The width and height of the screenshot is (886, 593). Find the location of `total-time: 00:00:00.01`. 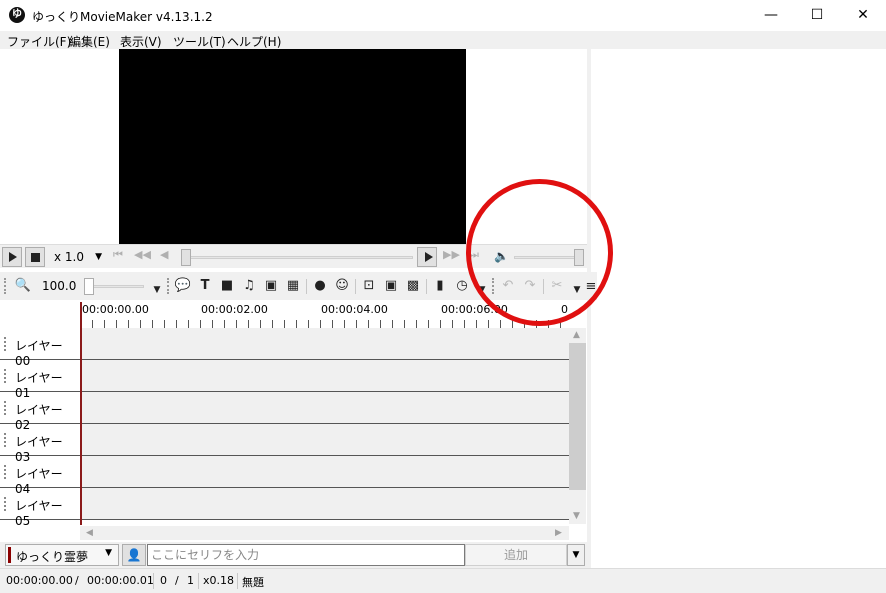

total-time: 00:00:00.01 is located at coordinates (120, 580).